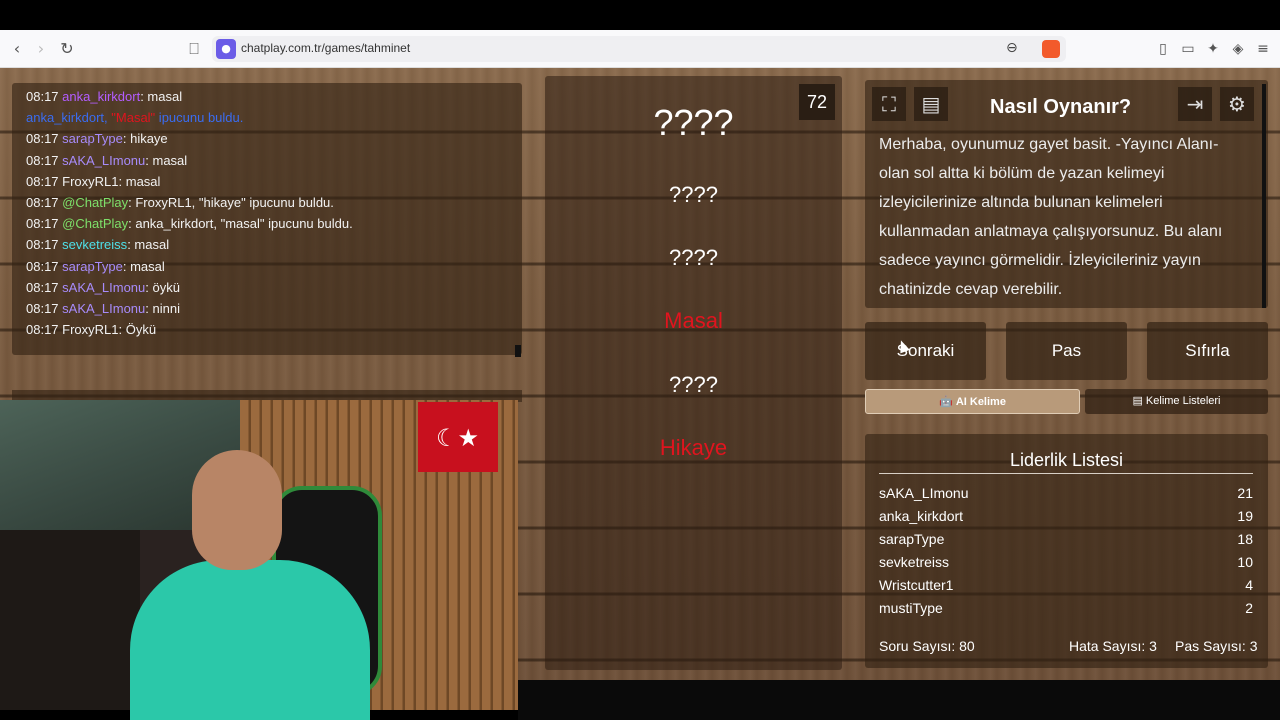  I want to click on bookmark-icon: ⎕, so click(194, 49).